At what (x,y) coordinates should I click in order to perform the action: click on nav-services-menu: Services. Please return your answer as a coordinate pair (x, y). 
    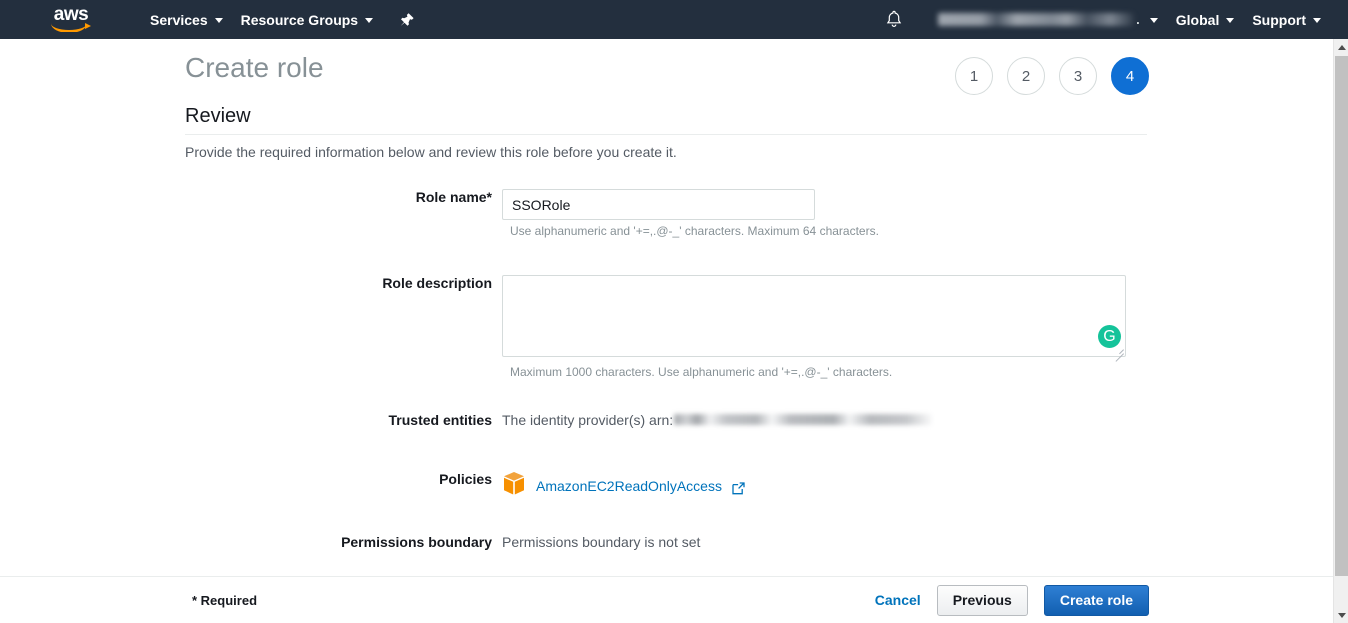
    Looking at the image, I should click on (186, 19).